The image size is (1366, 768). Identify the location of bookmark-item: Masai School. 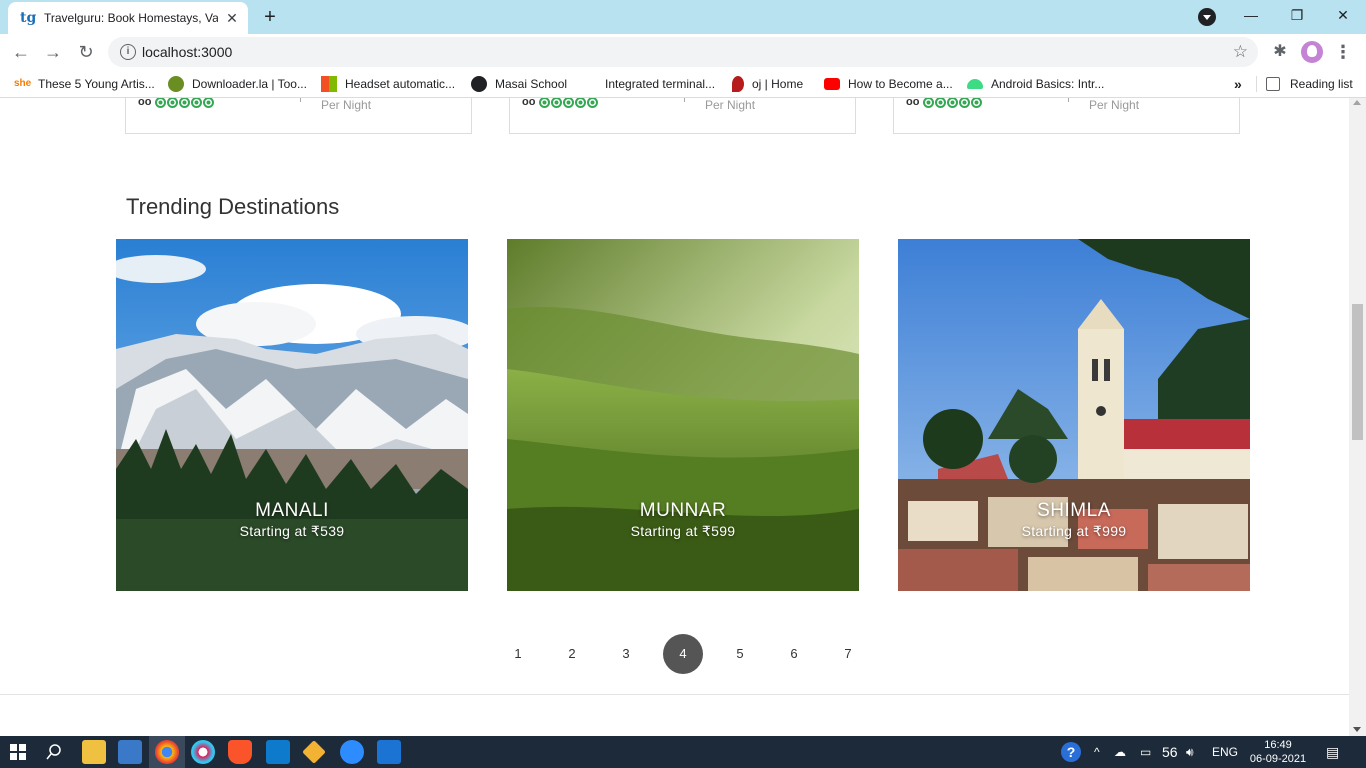
(519, 84).